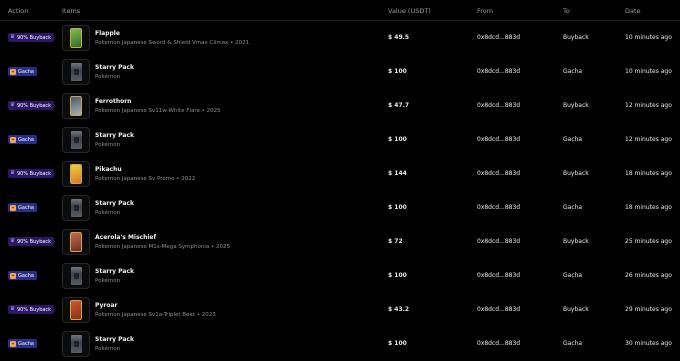  I want to click on item-name: Acerola's Mischief, so click(125, 237).